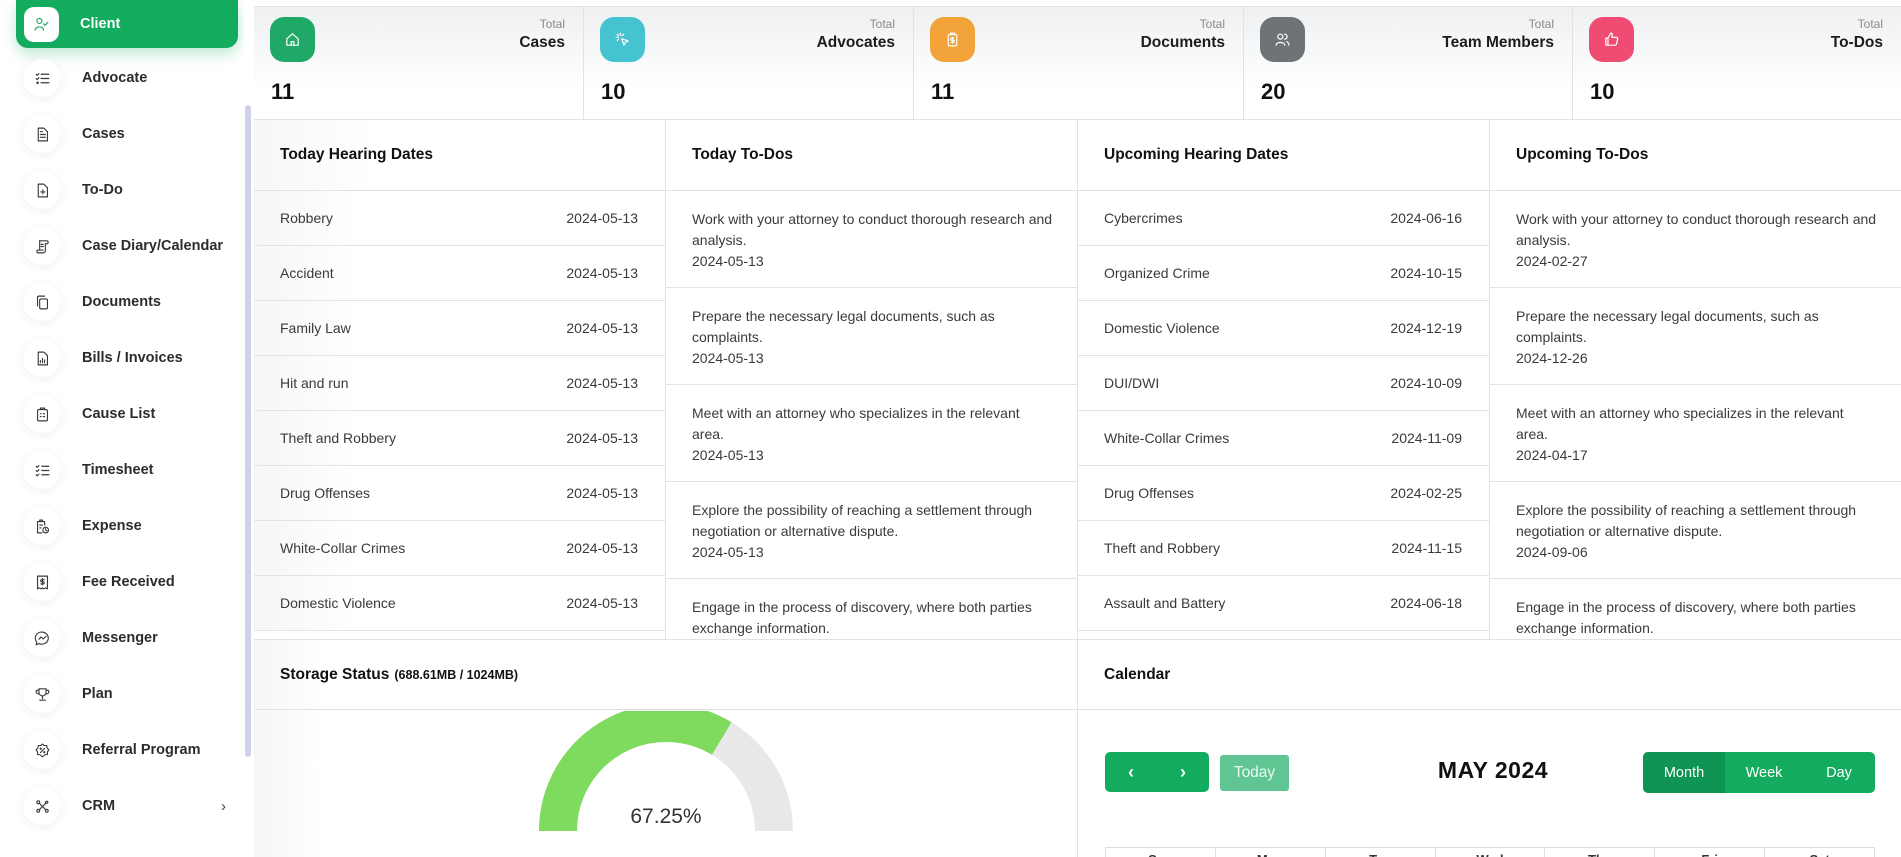 Image resolution: width=1901 pixels, height=857 pixels. I want to click on calendar-next-button: ›, so click(1183, 772).